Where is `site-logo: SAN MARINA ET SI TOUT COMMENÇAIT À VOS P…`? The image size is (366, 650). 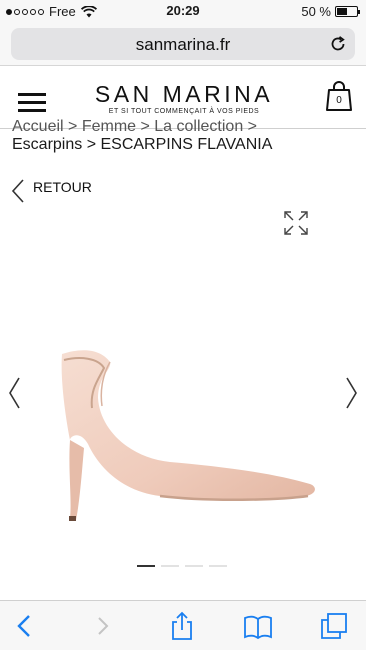 site-logo: SAN MARINA ET SI TOUT COMMENÇAIT À VOS P… is located at coordinates (184, 98).